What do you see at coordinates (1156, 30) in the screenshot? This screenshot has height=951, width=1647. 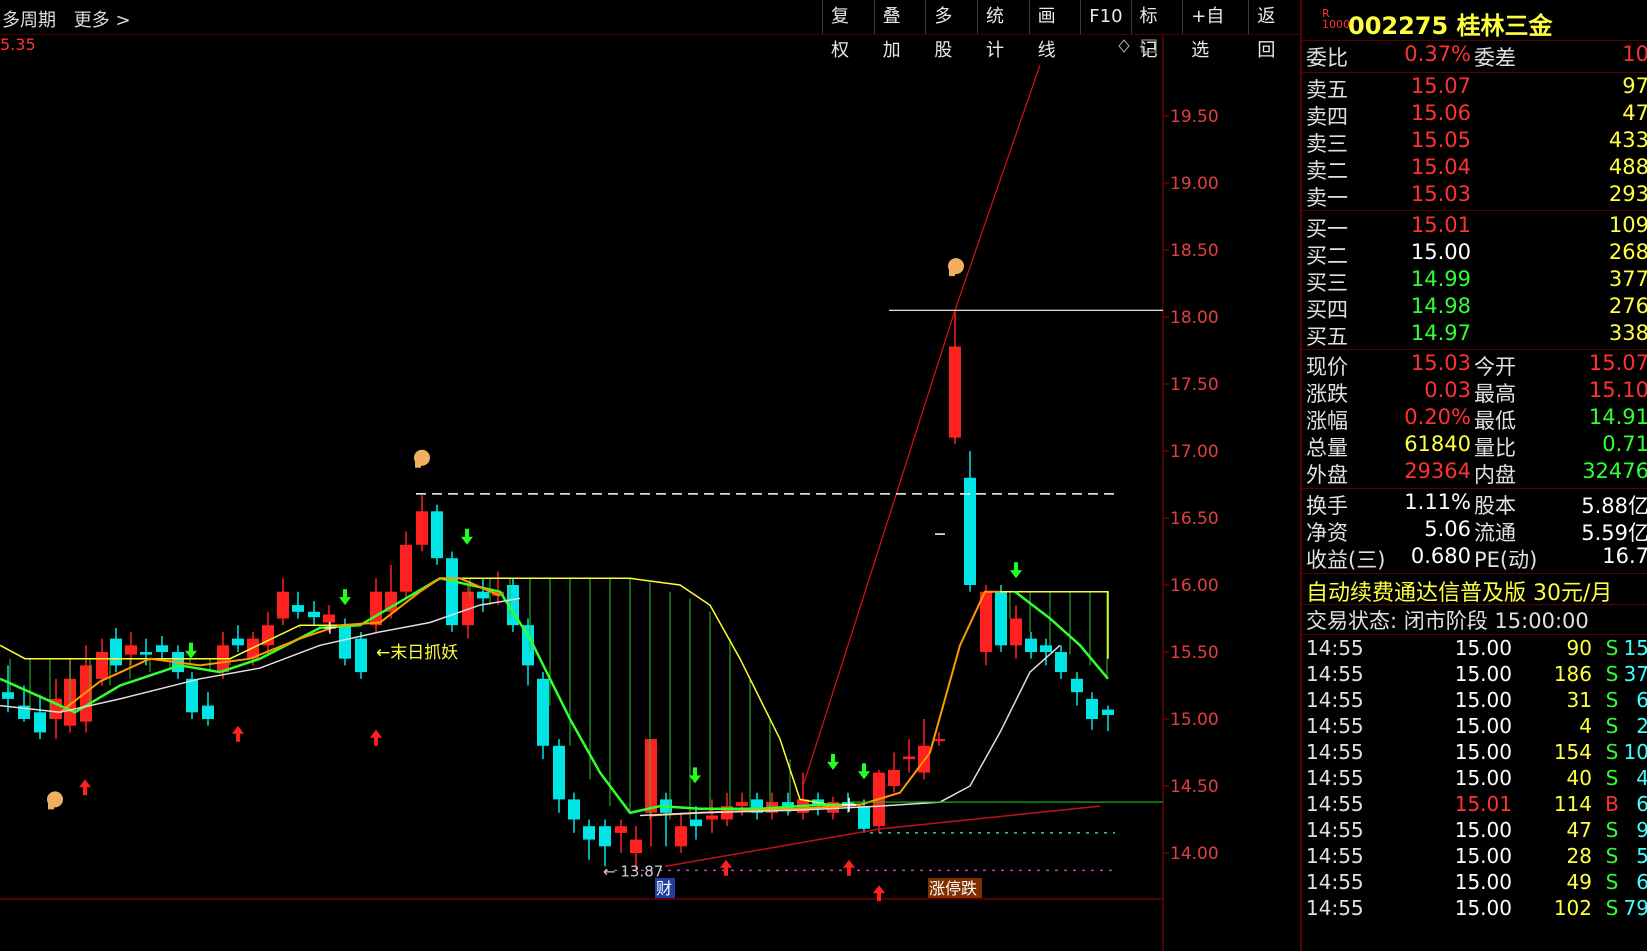 I see `mark-button: 标记` at bounding box center [1156, 30].